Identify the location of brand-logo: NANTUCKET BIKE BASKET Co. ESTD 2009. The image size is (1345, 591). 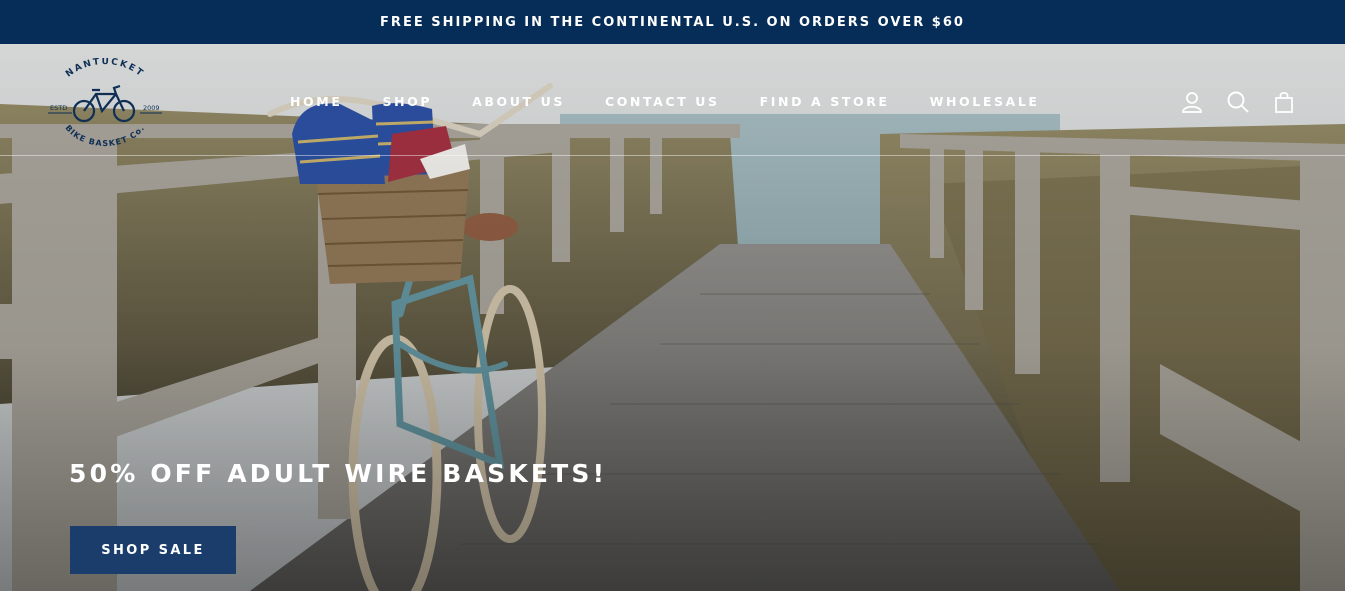
(105, 104).